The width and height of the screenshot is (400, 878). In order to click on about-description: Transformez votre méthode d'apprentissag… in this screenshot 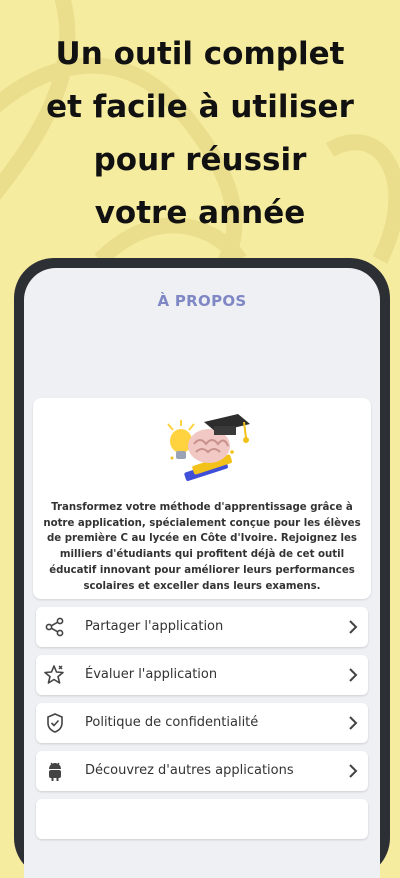, I will do `click(202, 547)`.